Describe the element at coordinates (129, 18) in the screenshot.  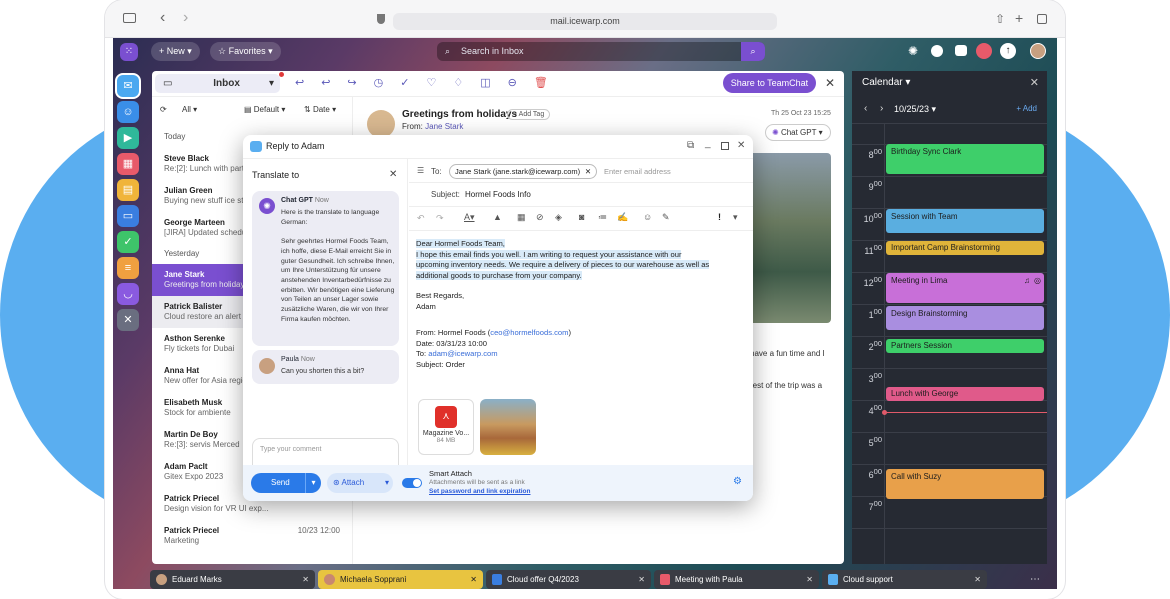
I see `sidebar-toggle-icon` at that location.